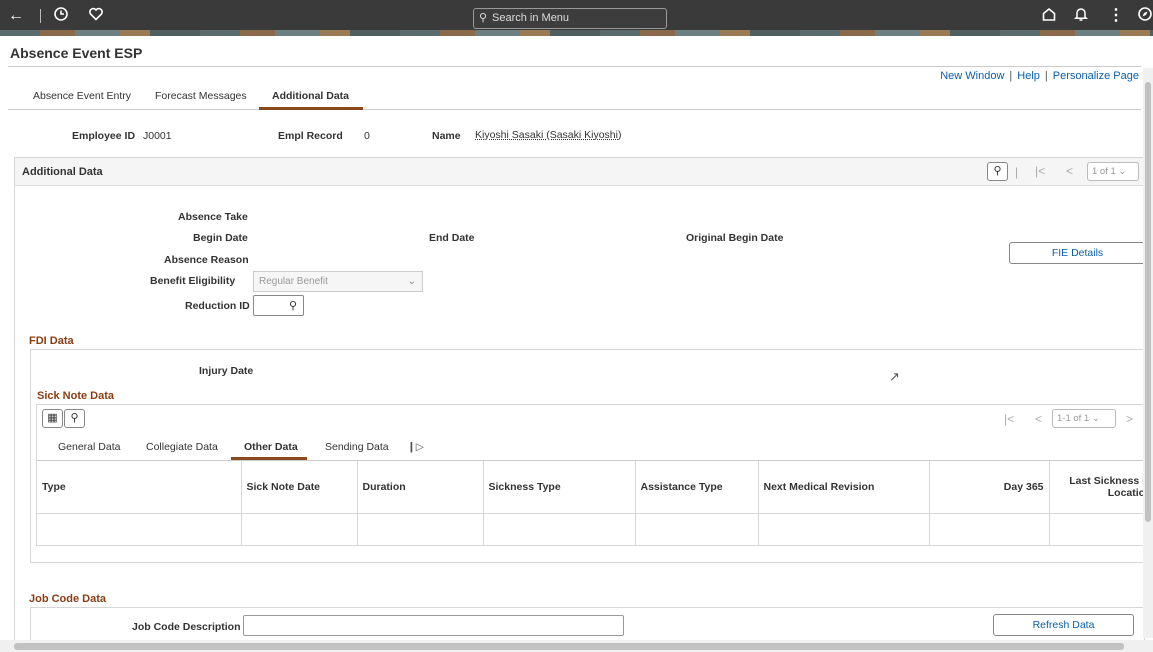 Image resolution: width=1153 pixels, height=652 pixels. Describe the element at coordinates (226, 371) in the screenshot. I see `injury-date-label: Injury Date` at that location.